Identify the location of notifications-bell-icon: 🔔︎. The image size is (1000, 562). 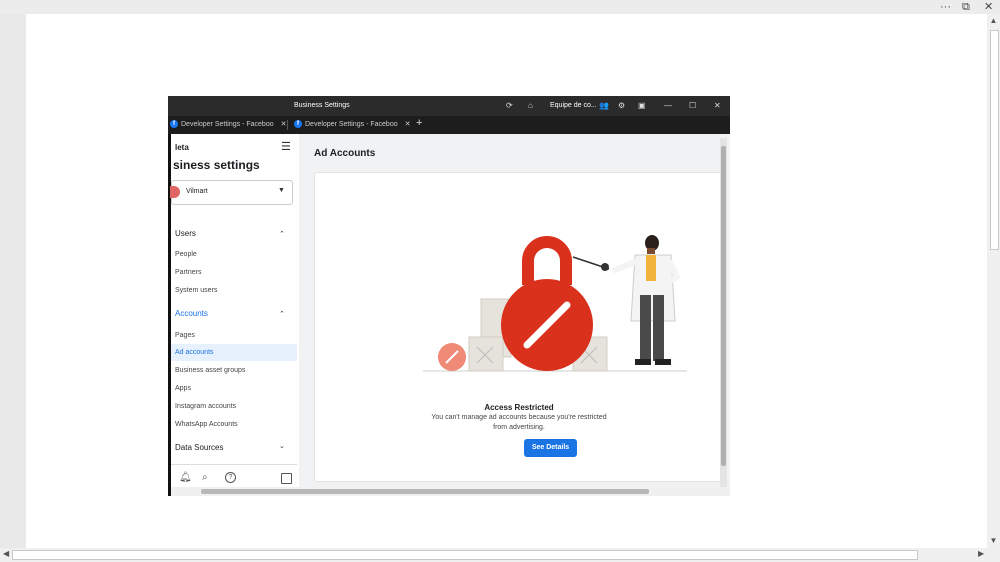
(185, 477).